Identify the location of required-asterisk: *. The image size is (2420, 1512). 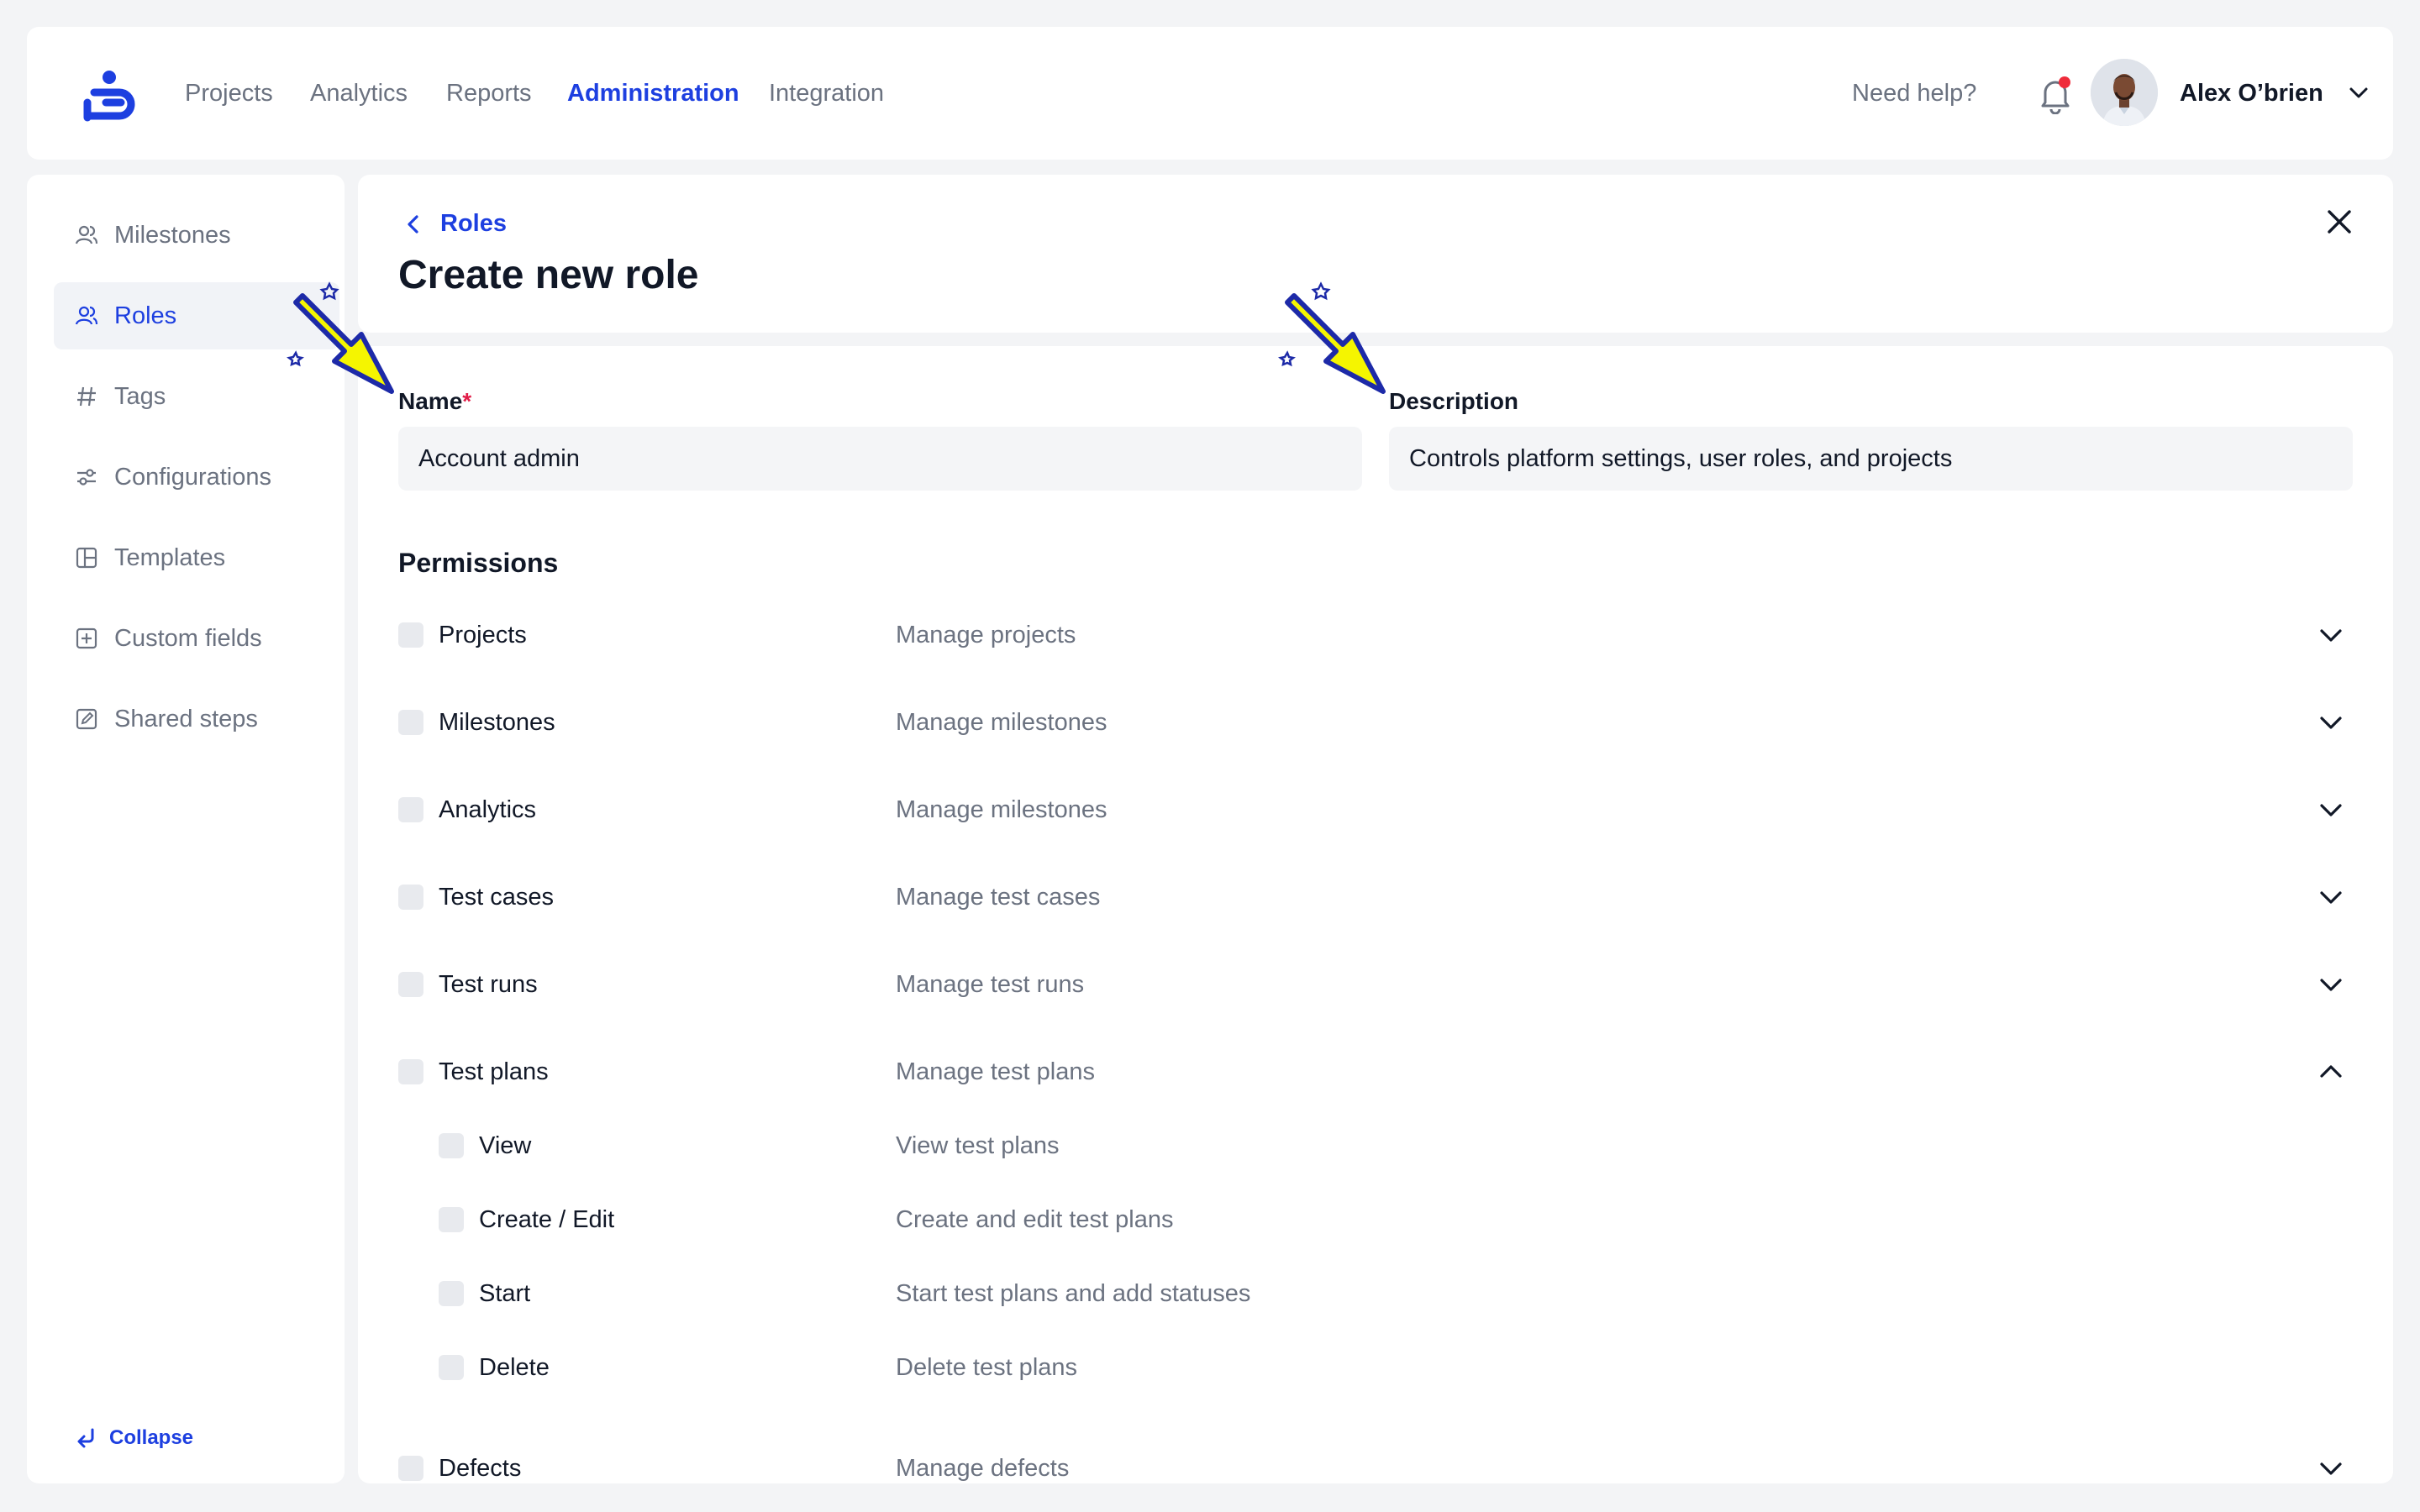
(467, 401).